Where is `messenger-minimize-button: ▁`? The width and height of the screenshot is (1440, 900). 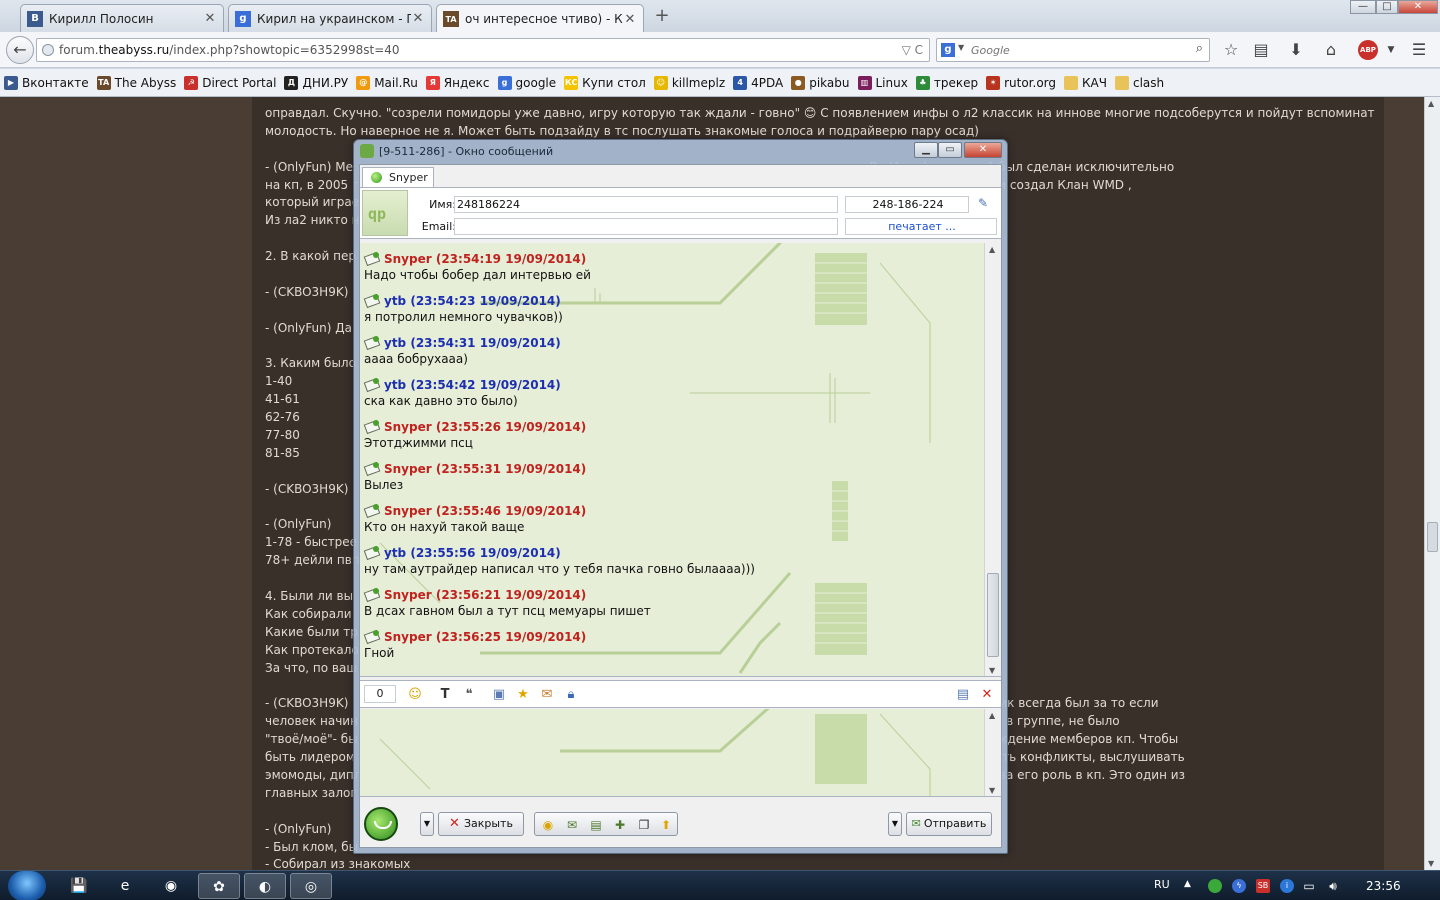 messenger-minimize-button: ▁ is located at coordinates (926, 150).